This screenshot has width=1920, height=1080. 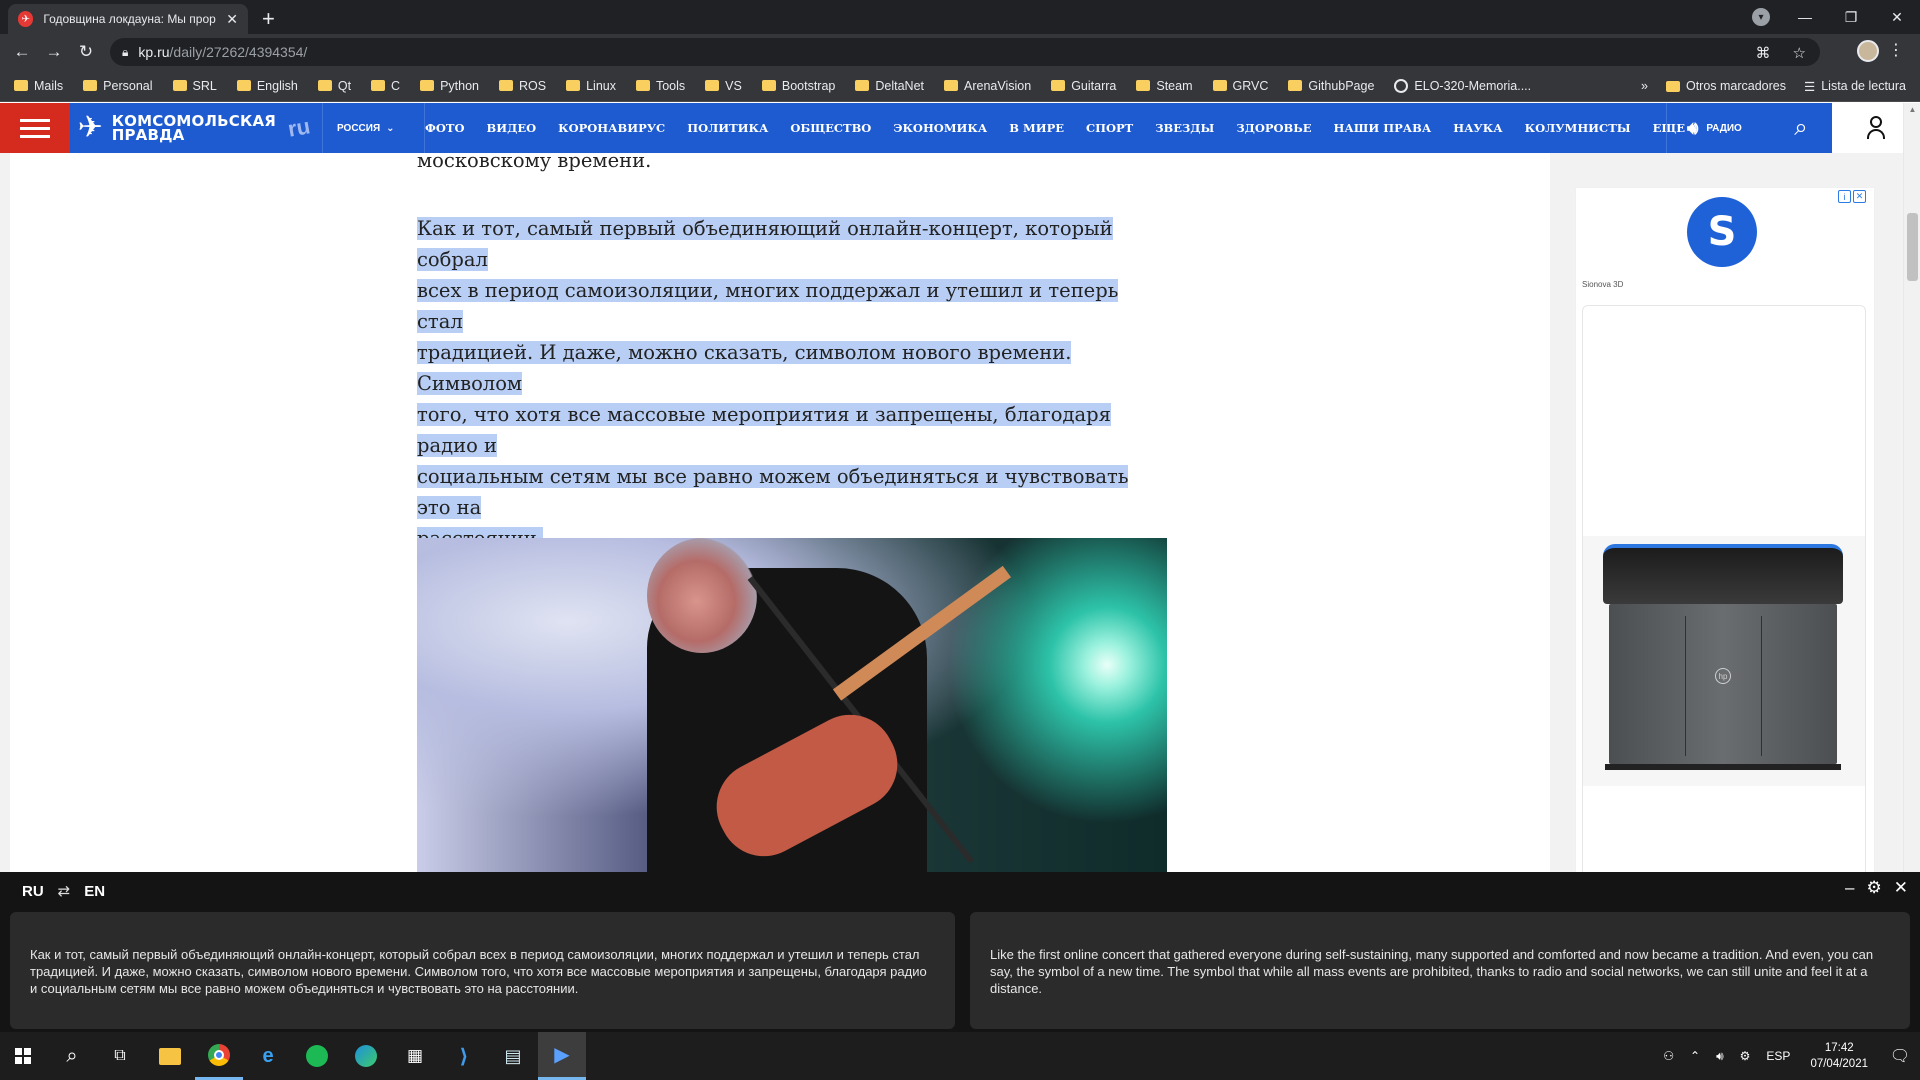 What do you see at coordinates (562, 1056) in the screenshot?
I see `translator-app-icon: ▶` at bounding box center [562, 1056].